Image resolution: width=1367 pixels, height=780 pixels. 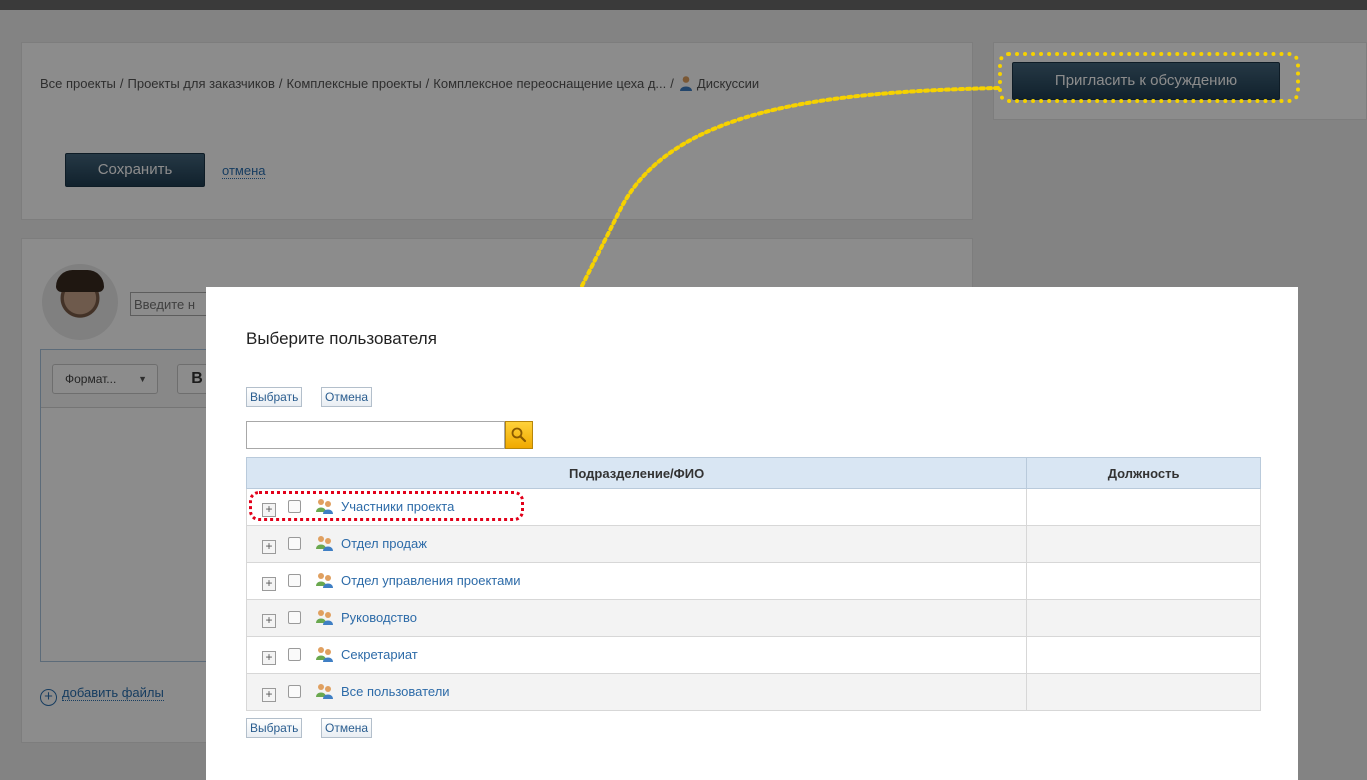 I want to click on column-header-department: Подразделение/ФИО, so click(x=636, y=473).